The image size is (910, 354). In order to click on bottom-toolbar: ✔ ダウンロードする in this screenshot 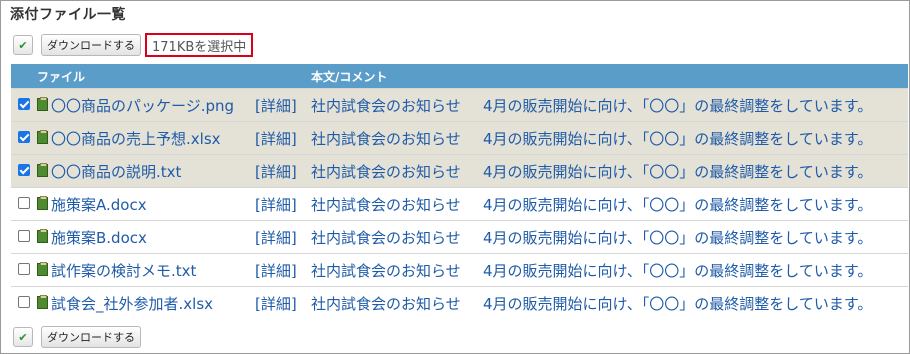, I will do `click(77, 337)`.